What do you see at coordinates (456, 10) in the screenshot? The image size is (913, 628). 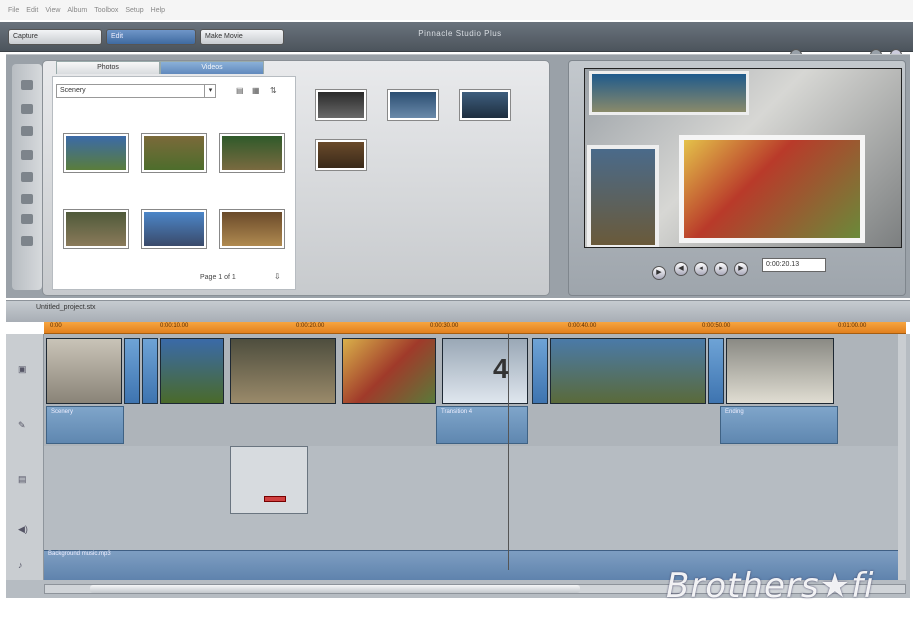 I see `menu-bar: File Edit View Album Toolbox Setup Help` at bounding box center [456, 10].